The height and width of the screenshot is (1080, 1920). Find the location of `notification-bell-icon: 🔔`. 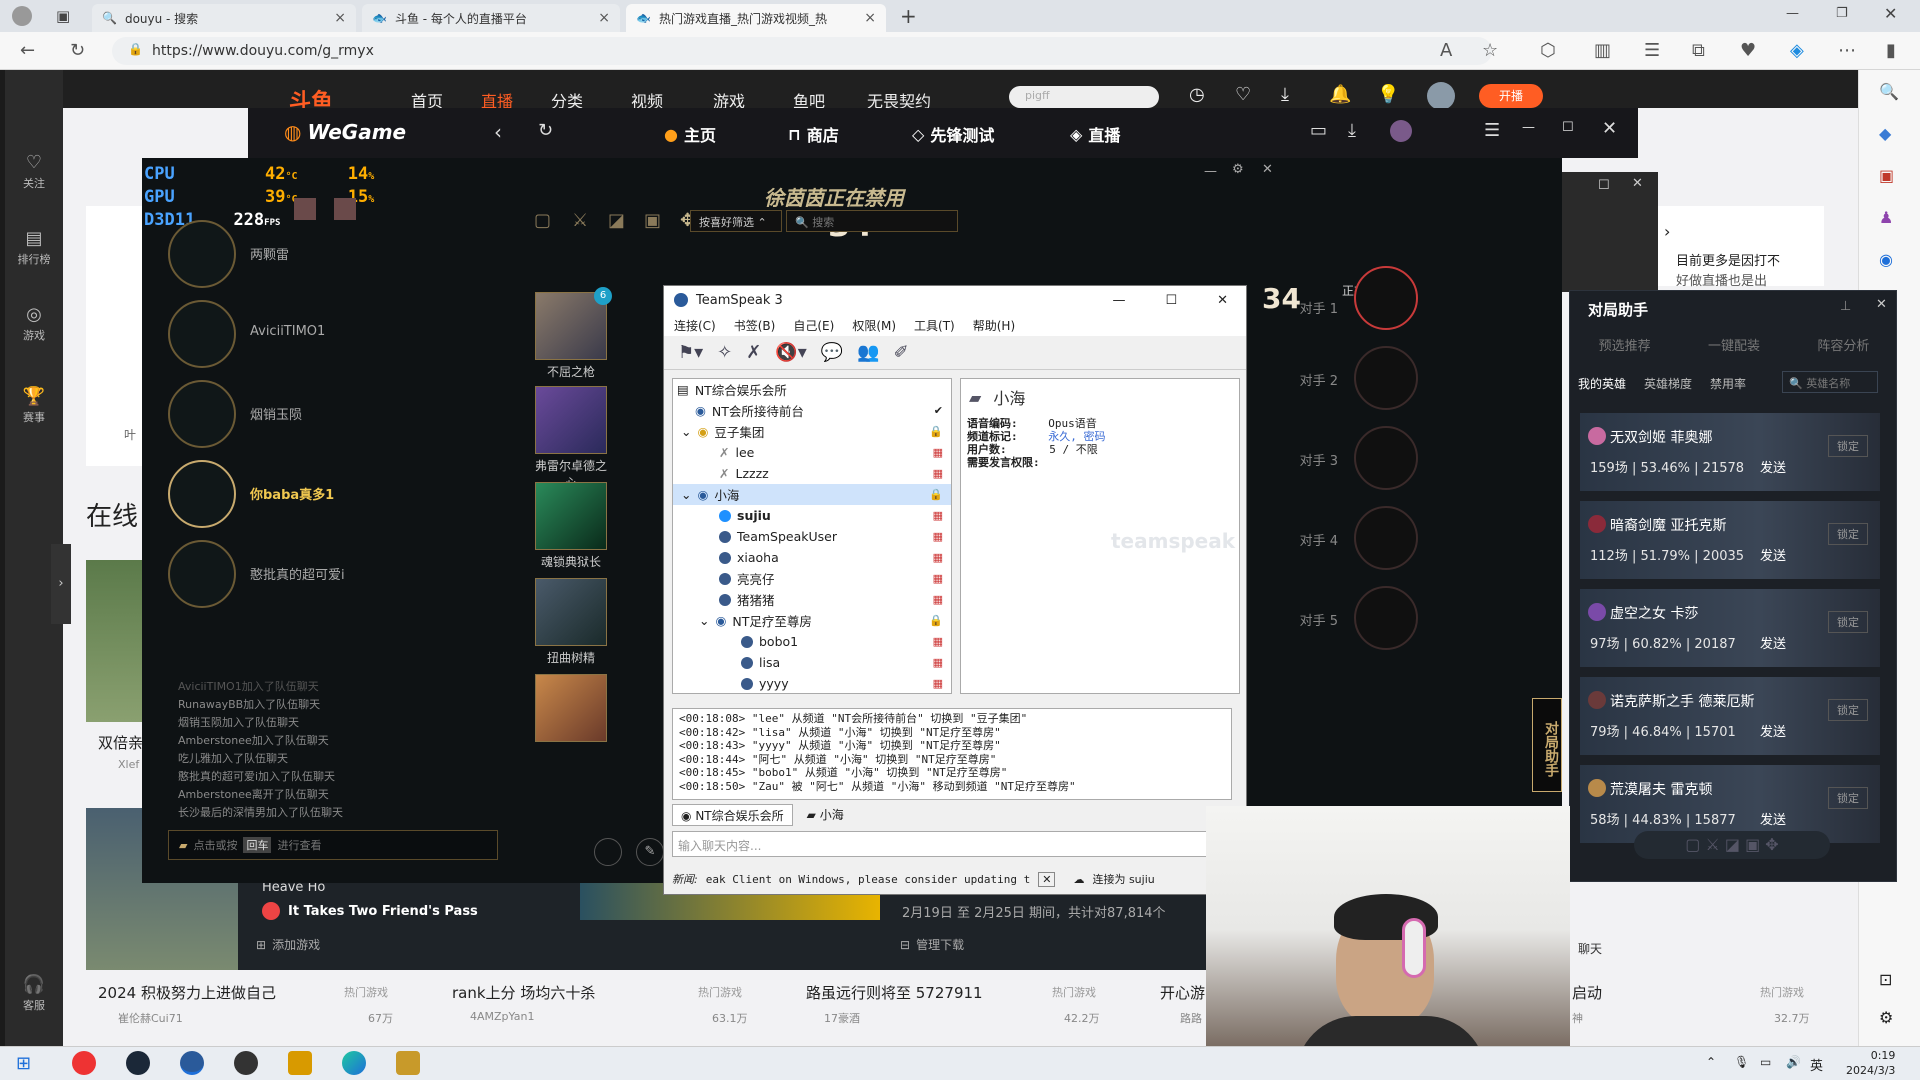

notification-bell-icon: 🔔 is located at coordinates (1340, 94).